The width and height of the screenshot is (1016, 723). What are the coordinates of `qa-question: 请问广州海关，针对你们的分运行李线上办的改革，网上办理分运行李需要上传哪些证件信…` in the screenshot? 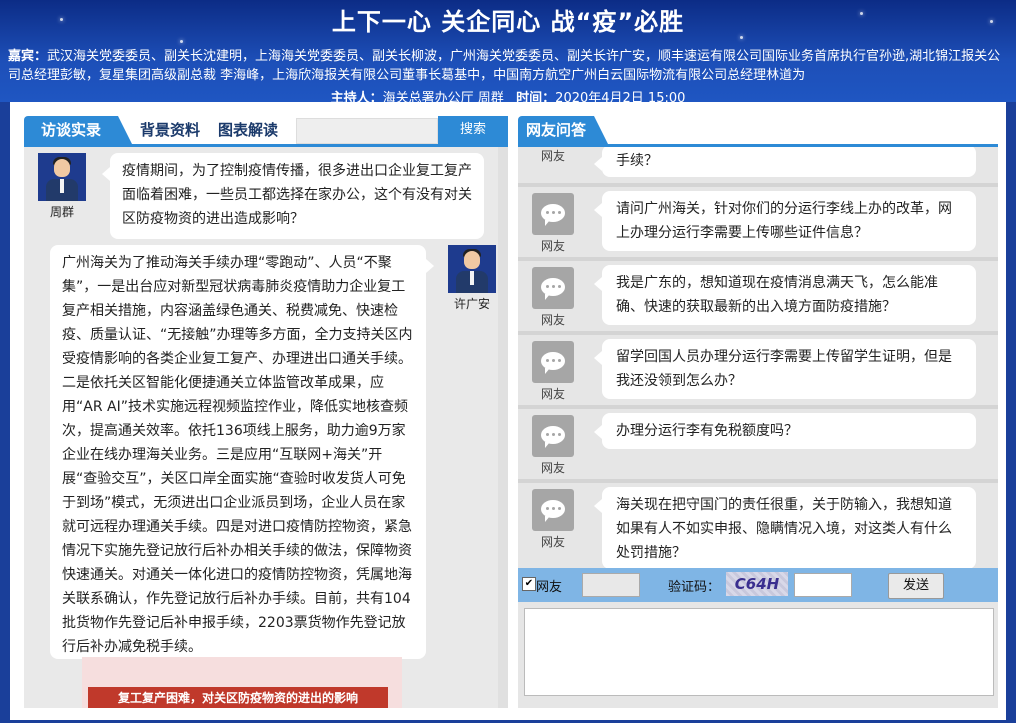 It's located at (785, 221).